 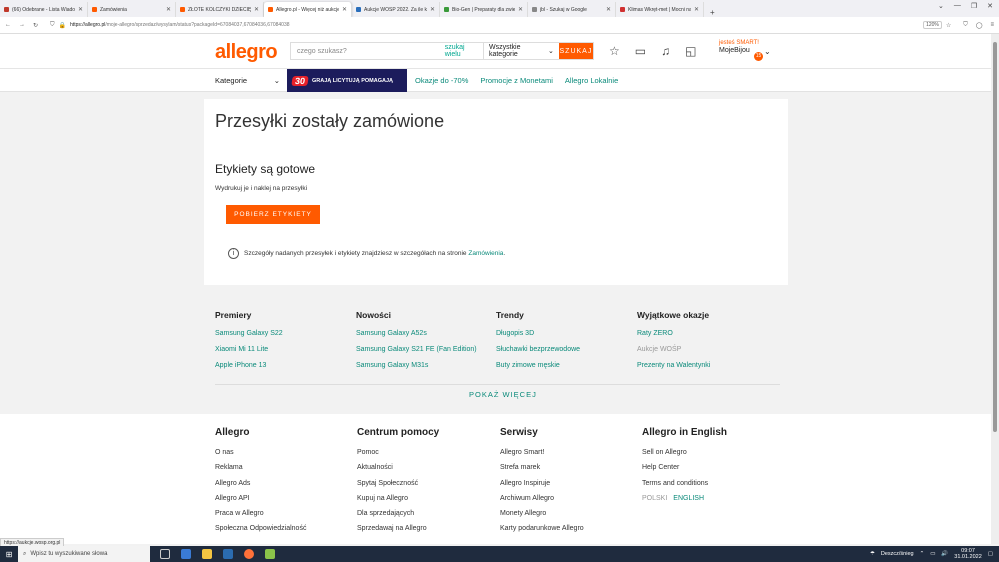 I want to click on browser-tab: Aukcje WOŚP 2022. Za ile kupi ✕, so click(x=396, y=9).